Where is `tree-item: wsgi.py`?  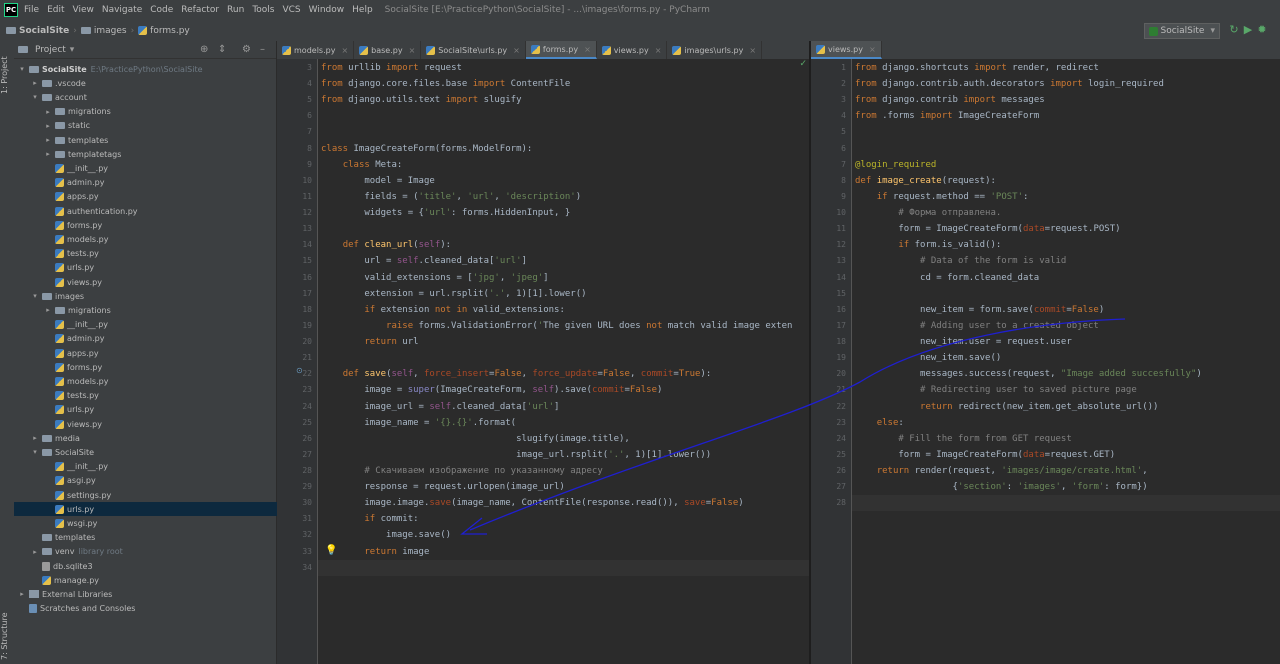 tree-item: wsgi.py is located at coordinates (160, 523).